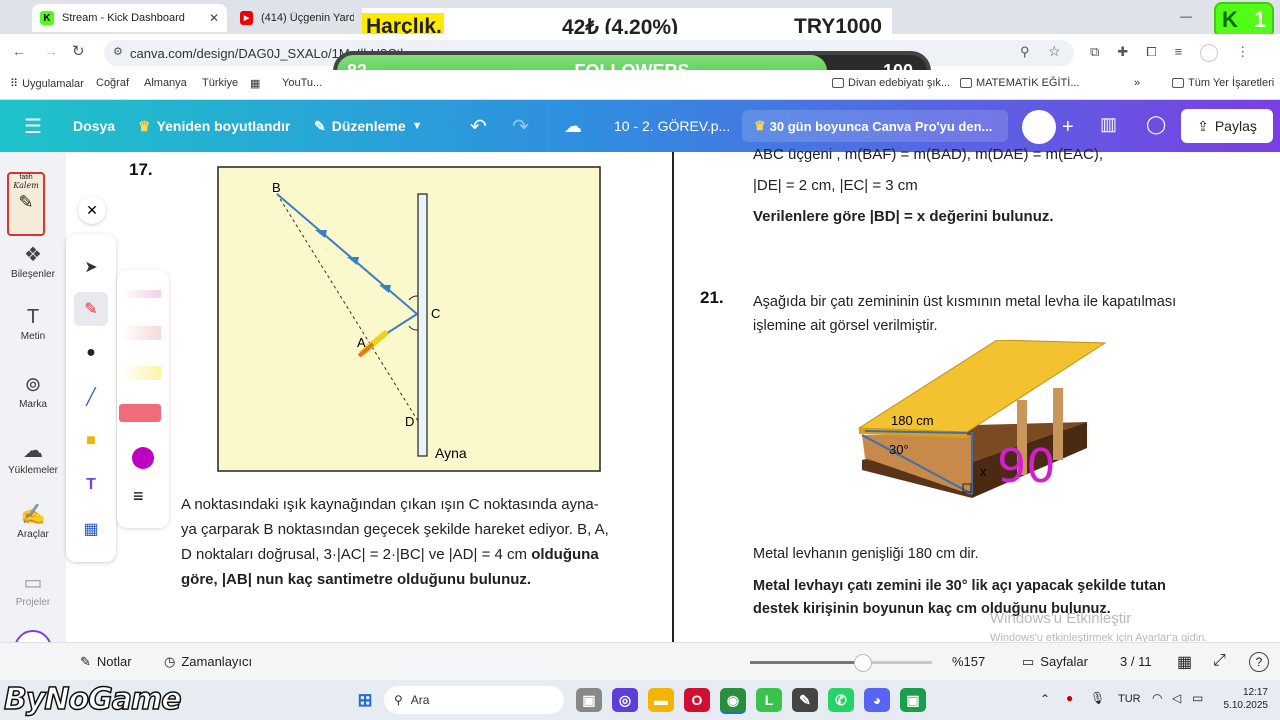  What do you see at coordinates (307, 18) in the screenshot?
I see `tab-title: (414) Üçgenin Yardımcı` at bounding box center [307, 18].